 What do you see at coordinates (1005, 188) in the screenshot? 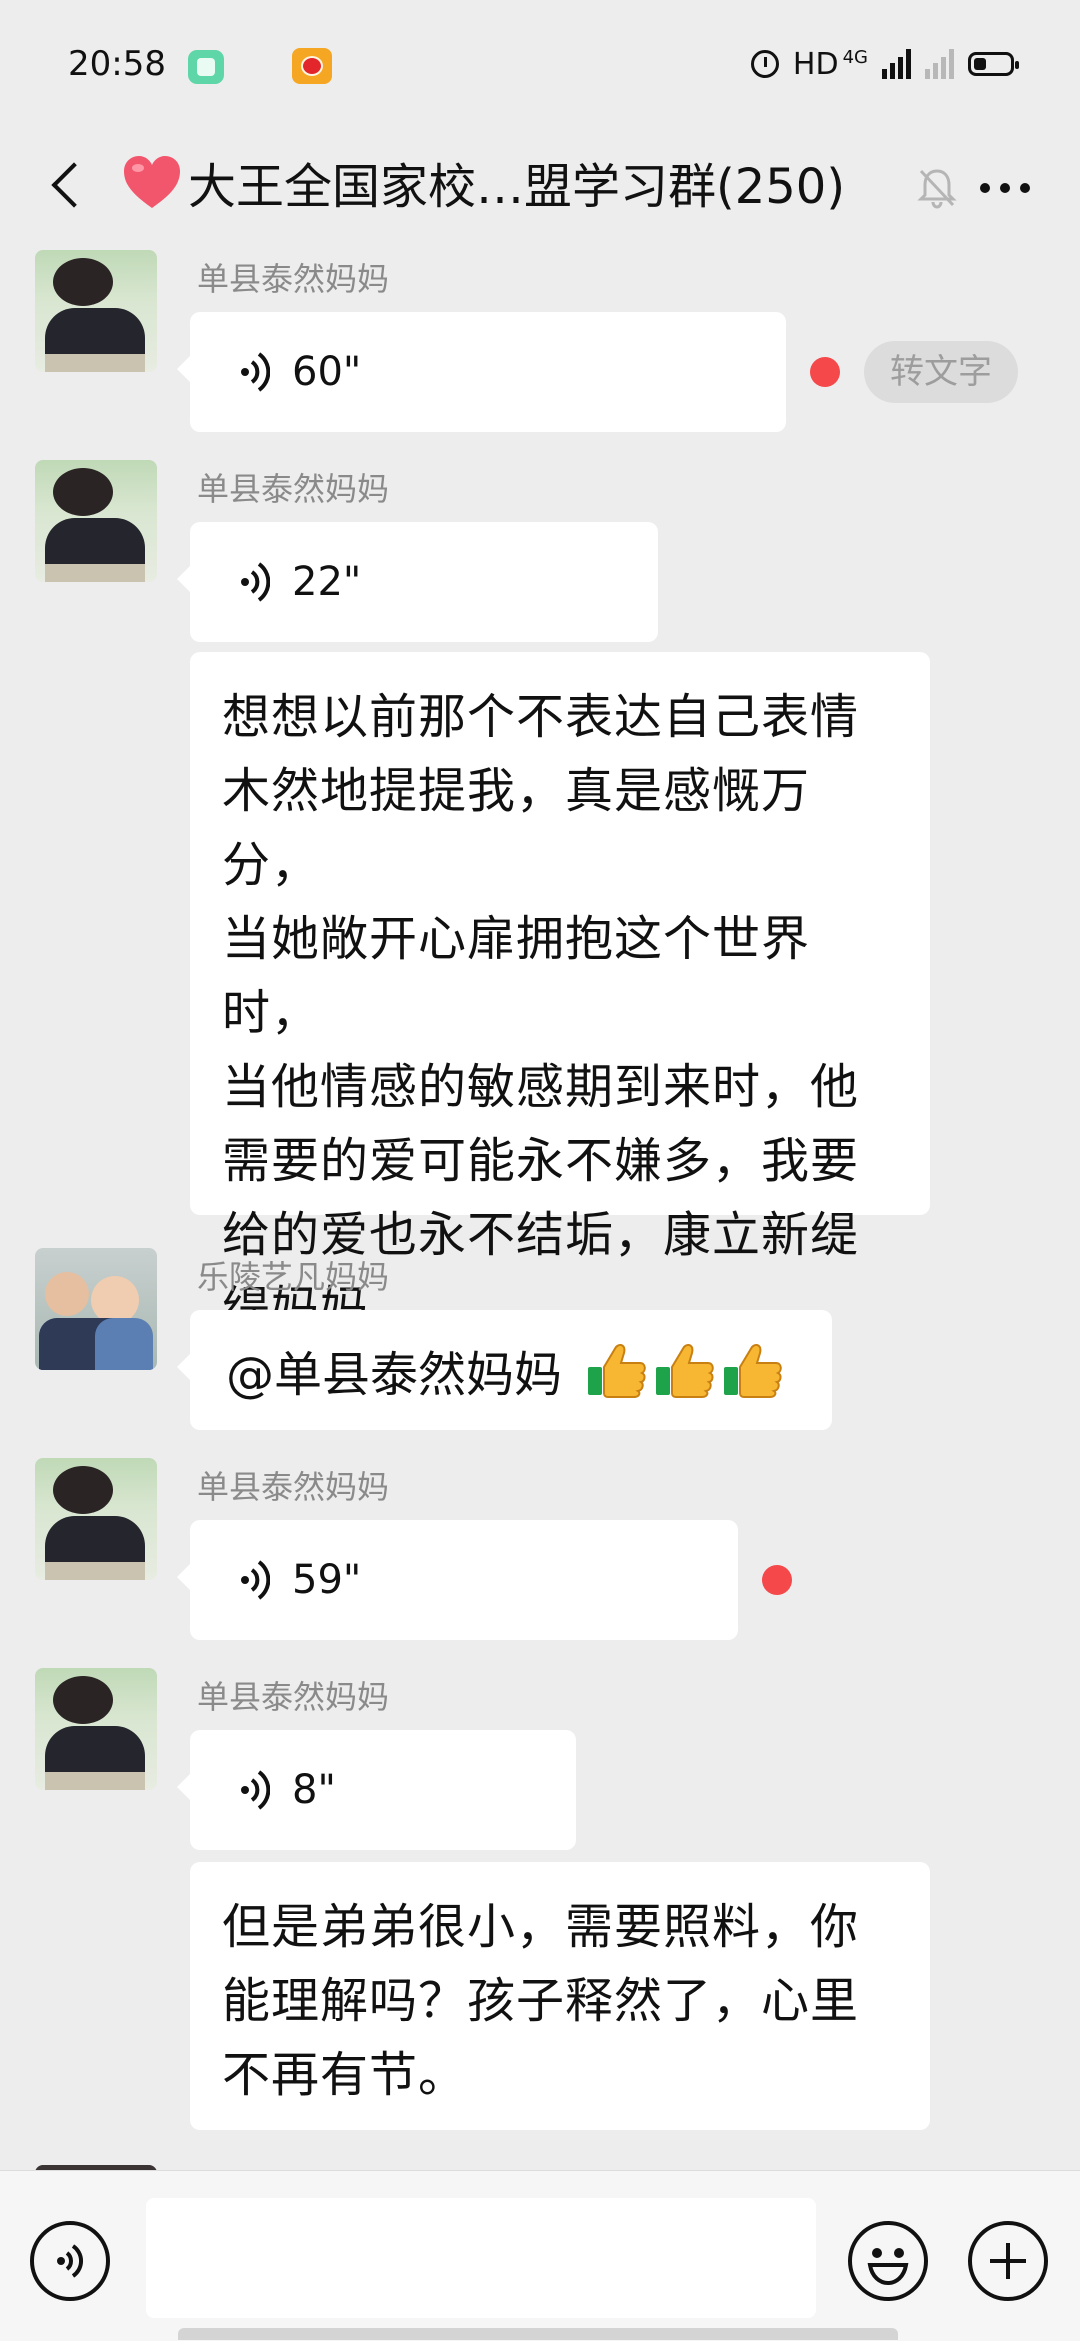
I see `more-icon` at bounding box center [1005, 188].